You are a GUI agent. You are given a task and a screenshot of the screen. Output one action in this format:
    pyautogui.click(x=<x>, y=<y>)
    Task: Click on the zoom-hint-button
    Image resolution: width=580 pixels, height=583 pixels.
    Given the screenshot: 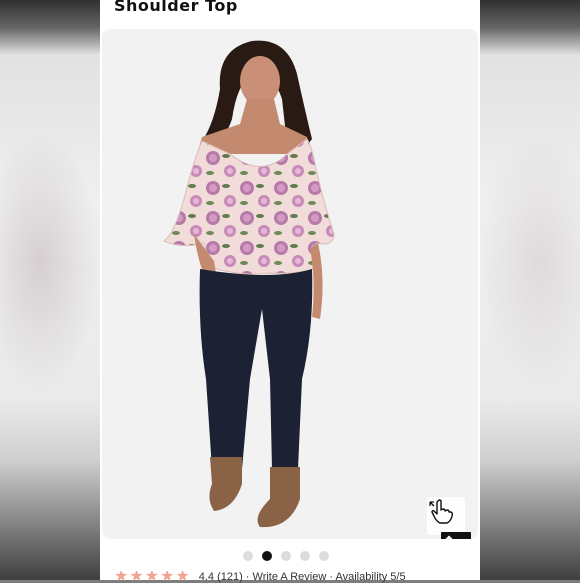 What is the action you would take?
    pyautogui.click(x=446, y=516)
    